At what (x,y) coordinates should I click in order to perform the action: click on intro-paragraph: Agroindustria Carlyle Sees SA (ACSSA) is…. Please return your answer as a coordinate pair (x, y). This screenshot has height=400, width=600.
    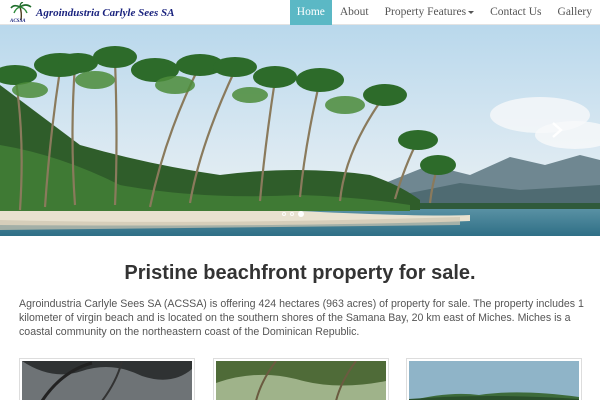
    Looking at the image, I should click on (301, 318).